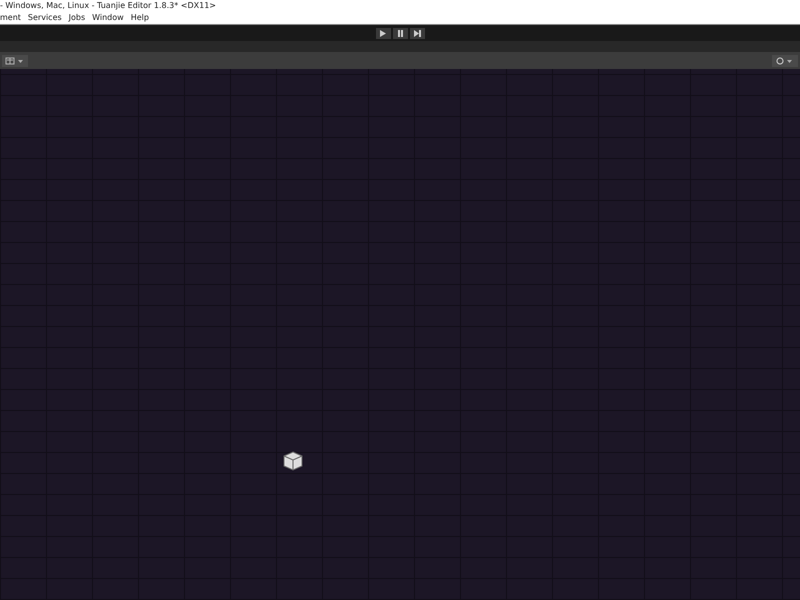 Image resolution: width=800 pixels, height=600 pixels. Describe the element at coordinates (139, 17) in the screenshot. I see `menu-item: Help` at that location.